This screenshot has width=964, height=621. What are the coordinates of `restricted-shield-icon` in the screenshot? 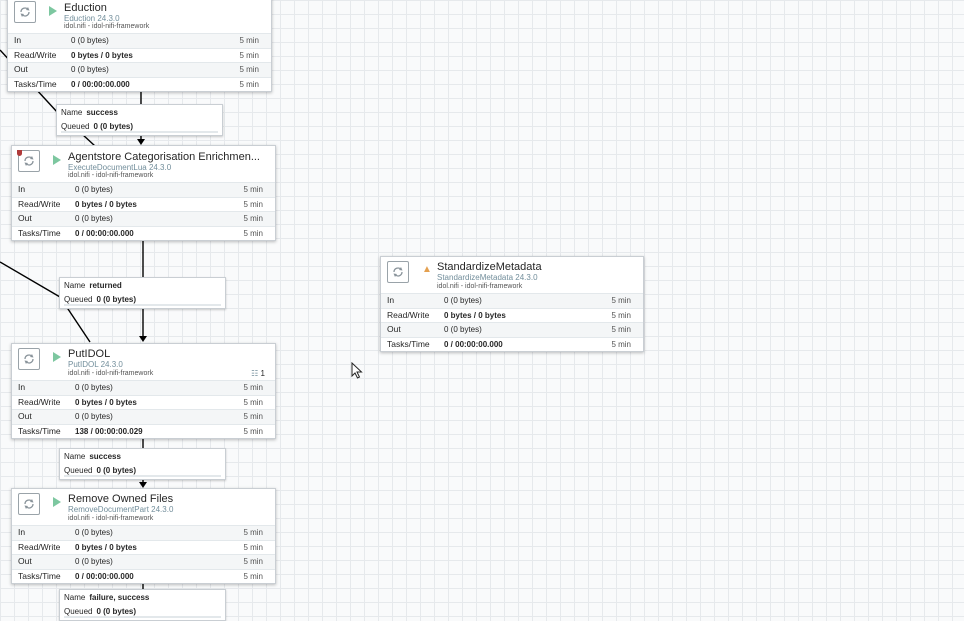 It's located at (19, 153).